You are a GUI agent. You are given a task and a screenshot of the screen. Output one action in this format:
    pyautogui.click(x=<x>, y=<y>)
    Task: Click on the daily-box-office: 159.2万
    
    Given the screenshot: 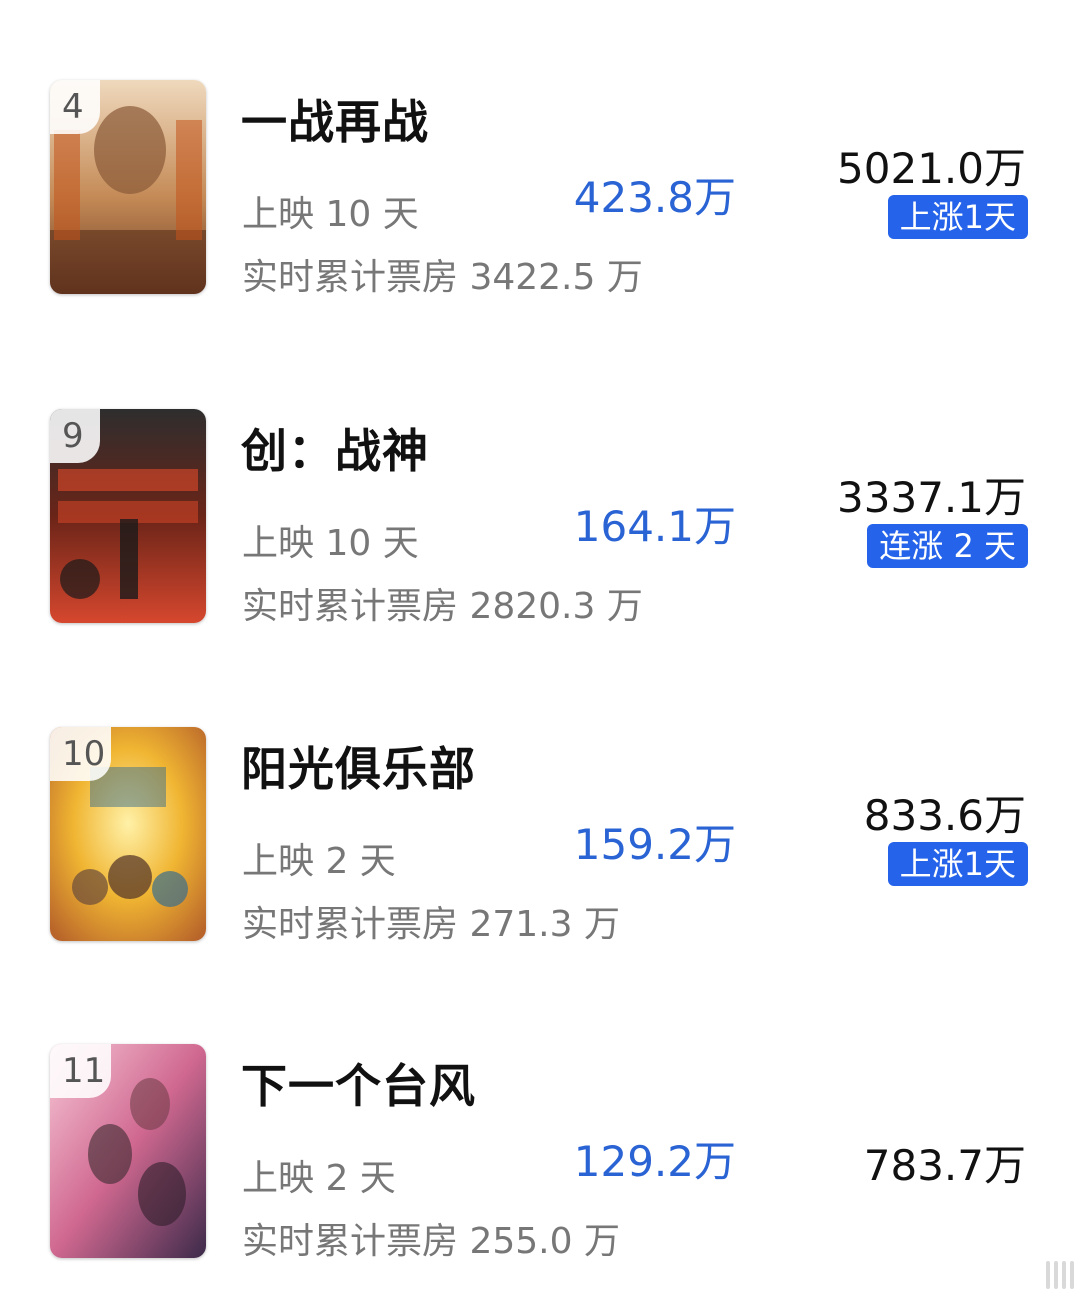 What is the action you would take?
    pyautogui.click(x=654, y=844)
    